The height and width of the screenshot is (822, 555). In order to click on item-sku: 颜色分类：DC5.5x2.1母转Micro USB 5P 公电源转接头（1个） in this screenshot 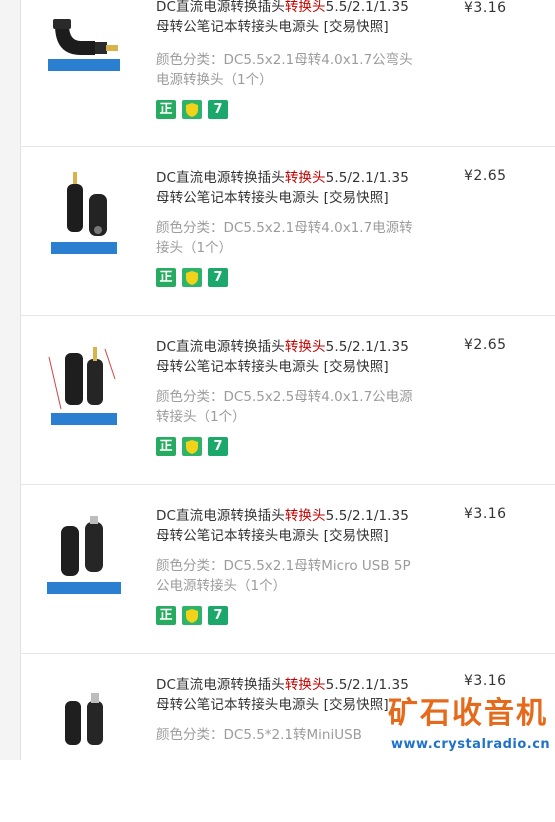, I will do `click(283, 576)`.